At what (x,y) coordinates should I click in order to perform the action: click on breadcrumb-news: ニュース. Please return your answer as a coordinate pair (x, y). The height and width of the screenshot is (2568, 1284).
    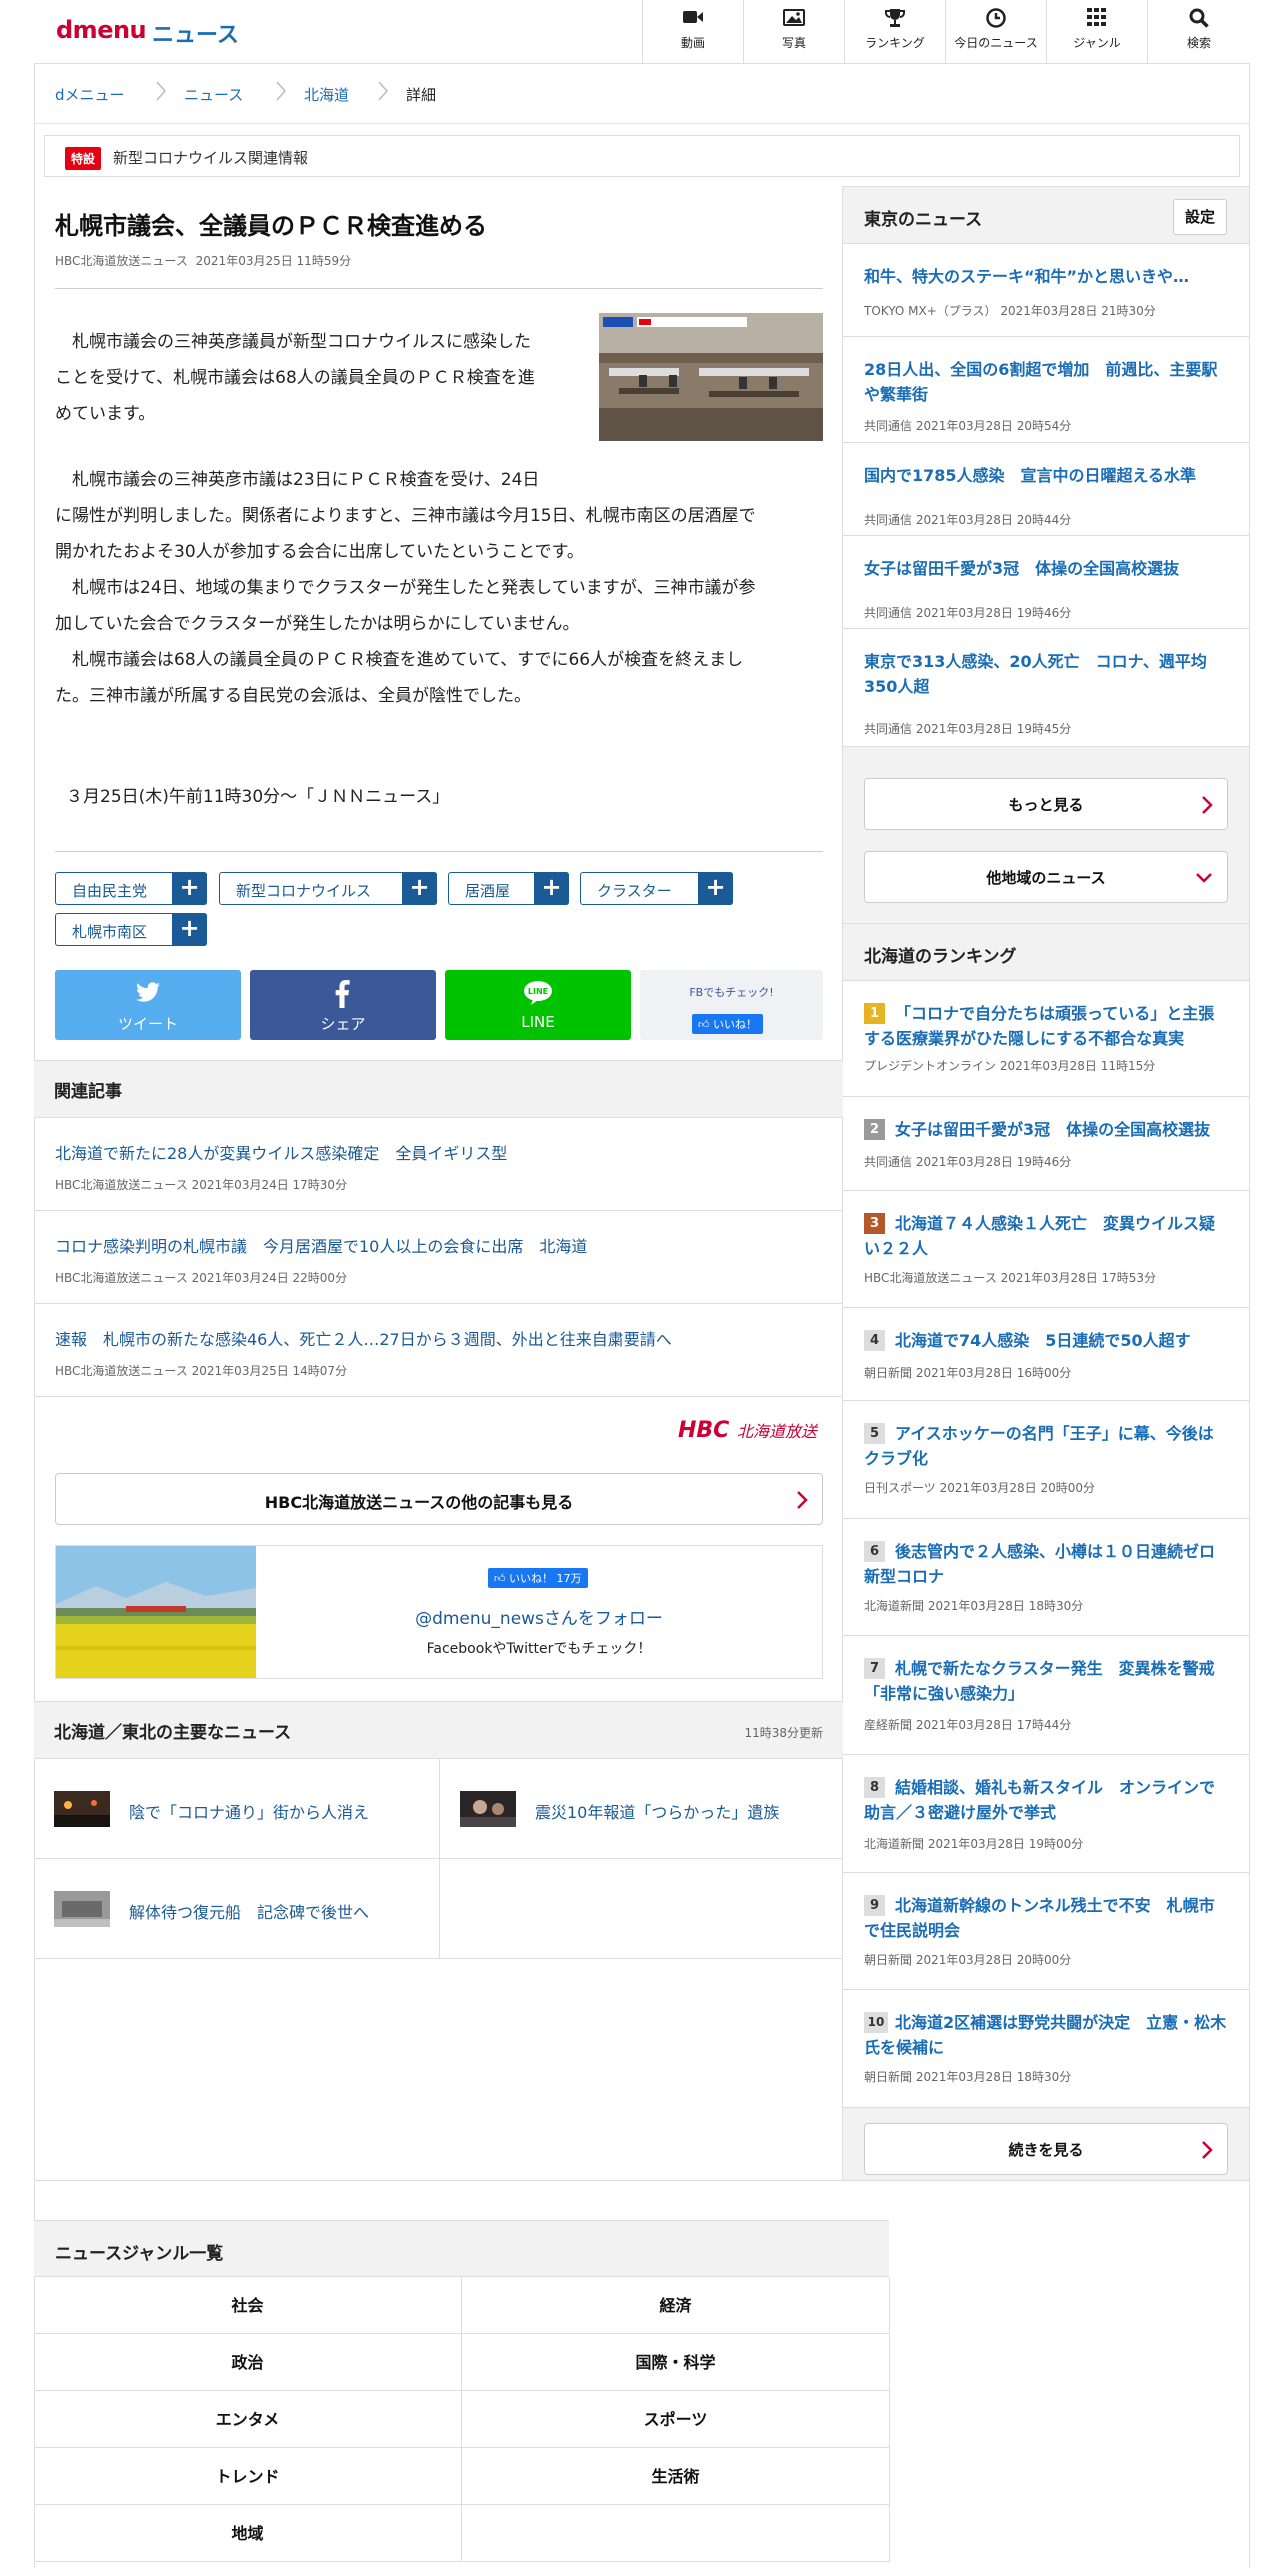
    Looking at the image, I should click on (213, 94).